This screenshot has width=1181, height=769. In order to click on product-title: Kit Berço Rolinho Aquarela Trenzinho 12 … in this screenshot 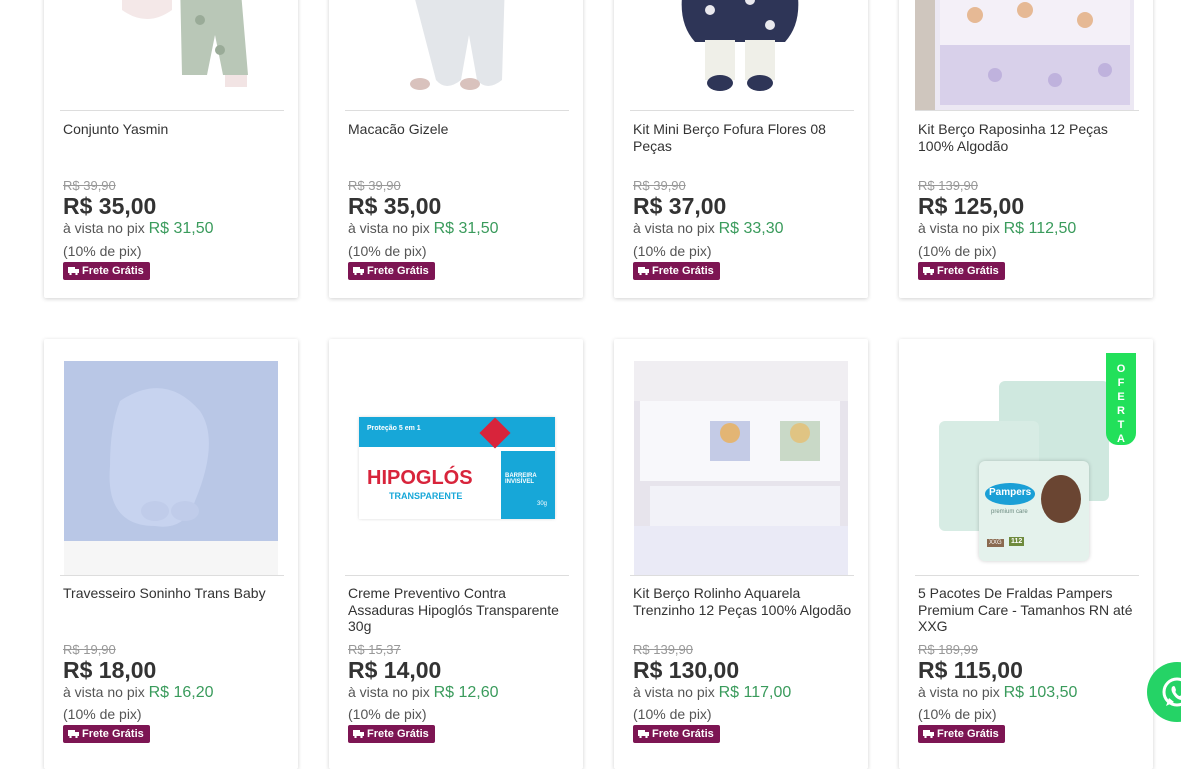, I will do `click(744, 601)`.